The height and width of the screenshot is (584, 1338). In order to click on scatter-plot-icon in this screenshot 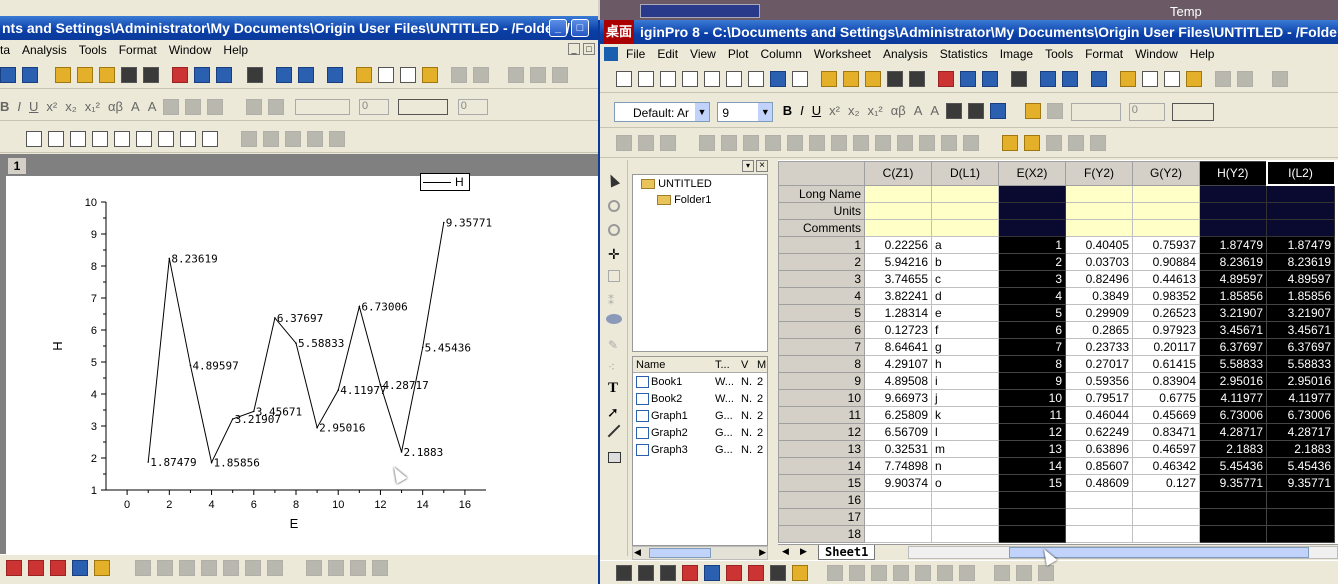, I will do `click(36, 568)`.